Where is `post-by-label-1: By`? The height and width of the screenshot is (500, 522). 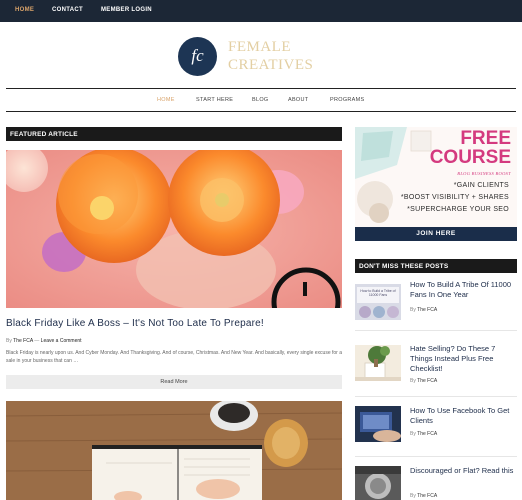 post-by-label-1: By is located at coordinates (413, 310).